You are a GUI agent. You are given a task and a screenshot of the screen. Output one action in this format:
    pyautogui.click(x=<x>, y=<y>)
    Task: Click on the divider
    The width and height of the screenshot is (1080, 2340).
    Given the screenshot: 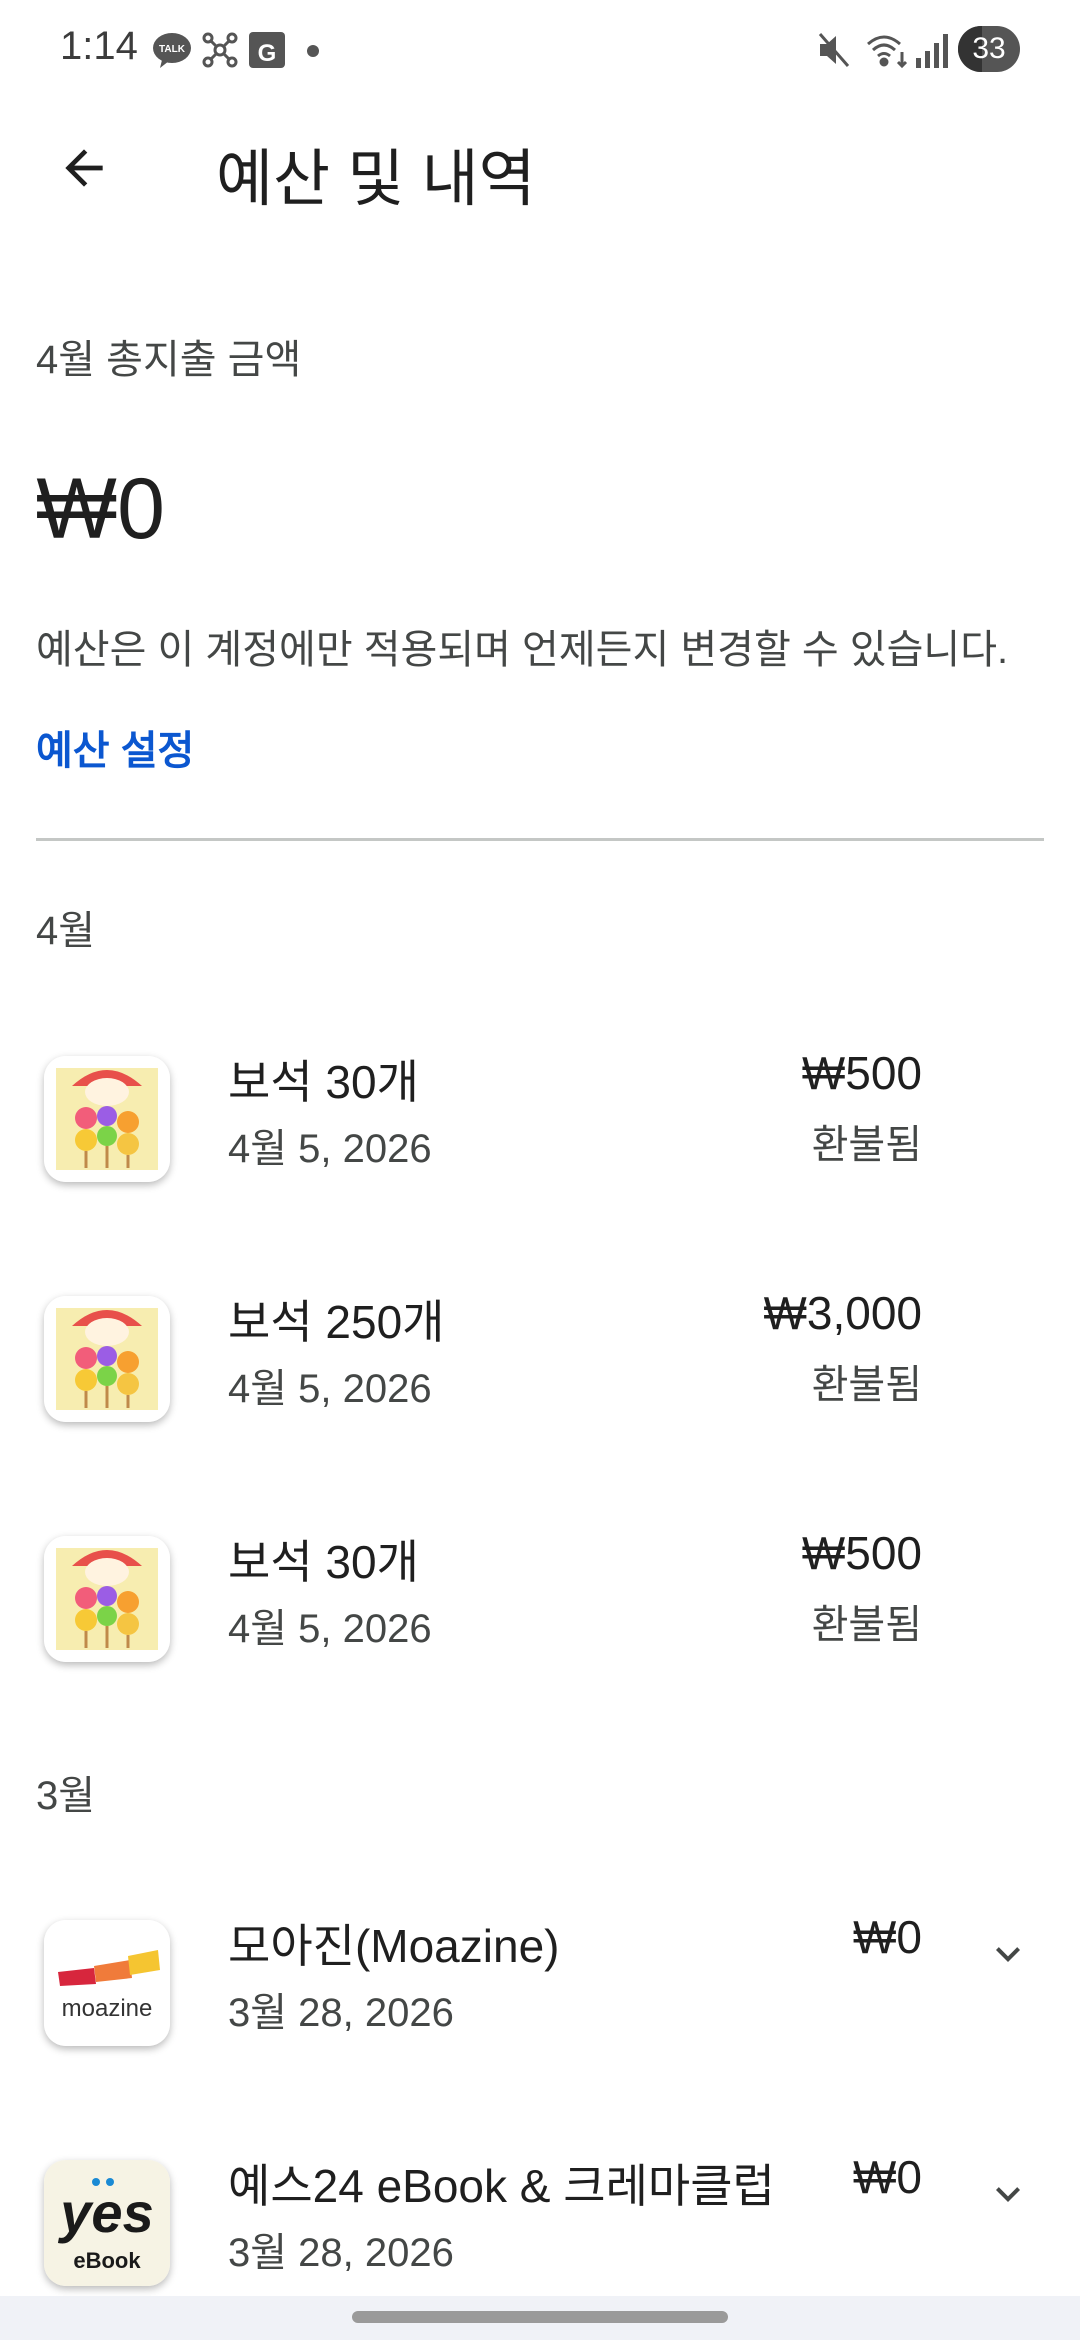 What is the action you would take?
    pyautogui.click(x=540, y=839)
    